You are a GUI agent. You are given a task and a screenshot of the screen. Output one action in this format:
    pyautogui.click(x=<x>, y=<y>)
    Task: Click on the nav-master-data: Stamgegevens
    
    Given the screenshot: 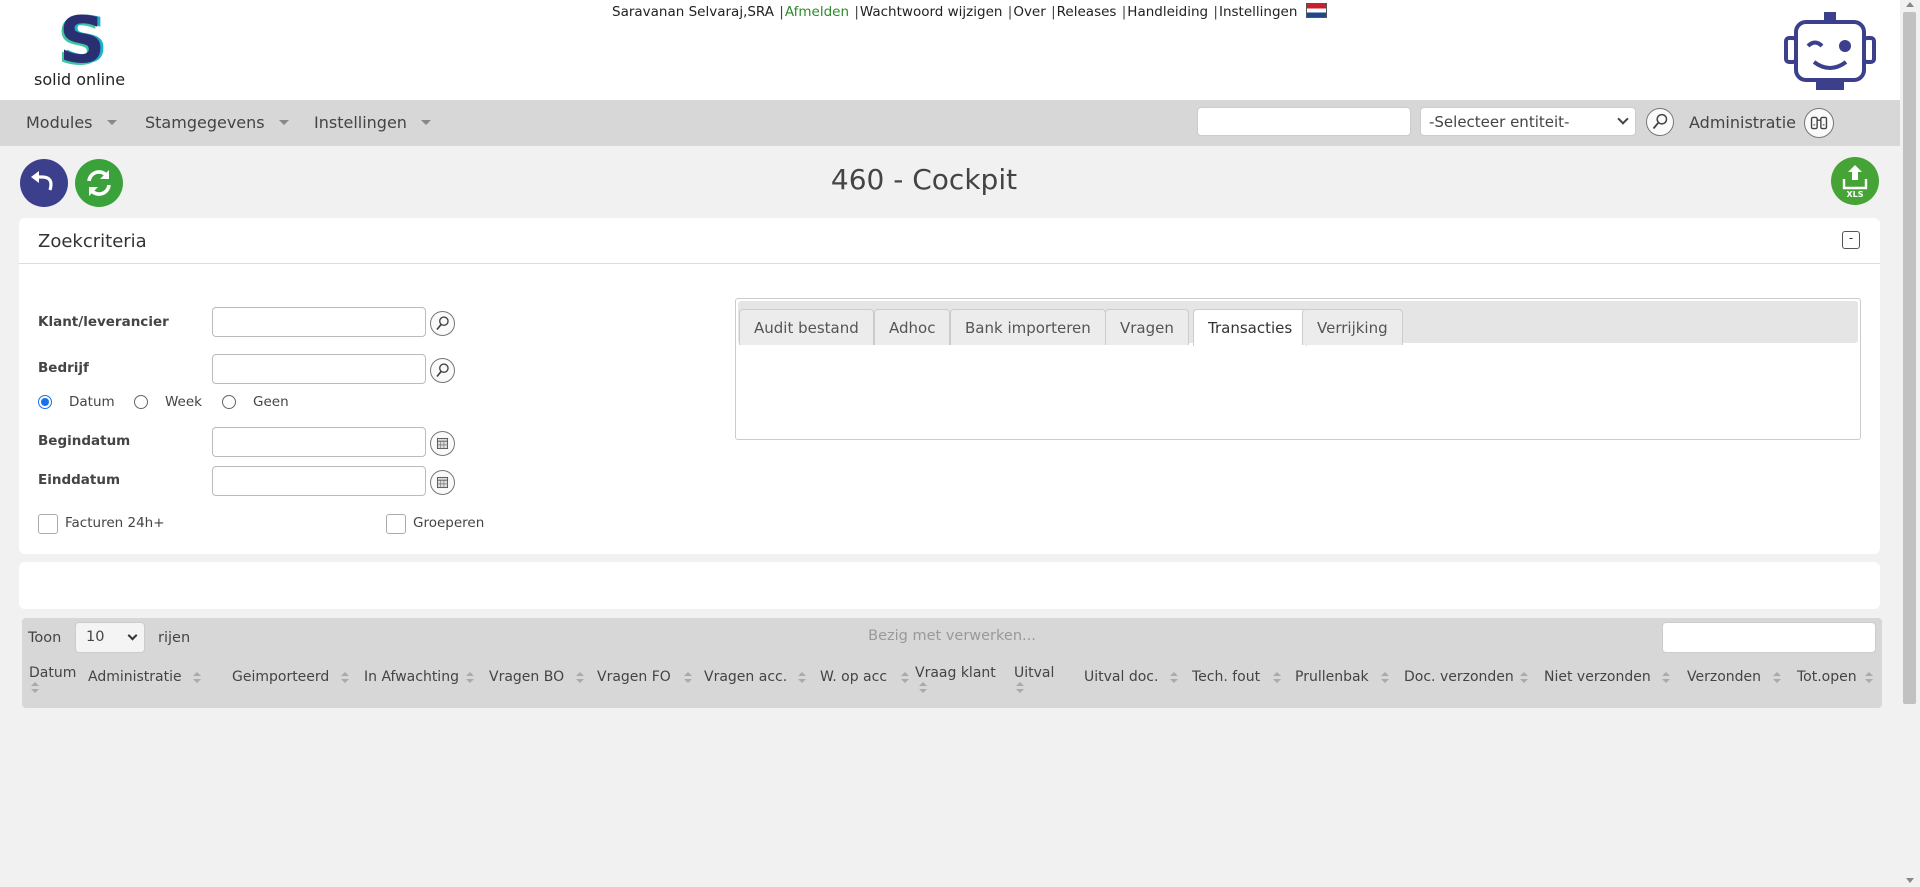 What is the action you would take?
    pyautogui.click(x=217, y=122)
    